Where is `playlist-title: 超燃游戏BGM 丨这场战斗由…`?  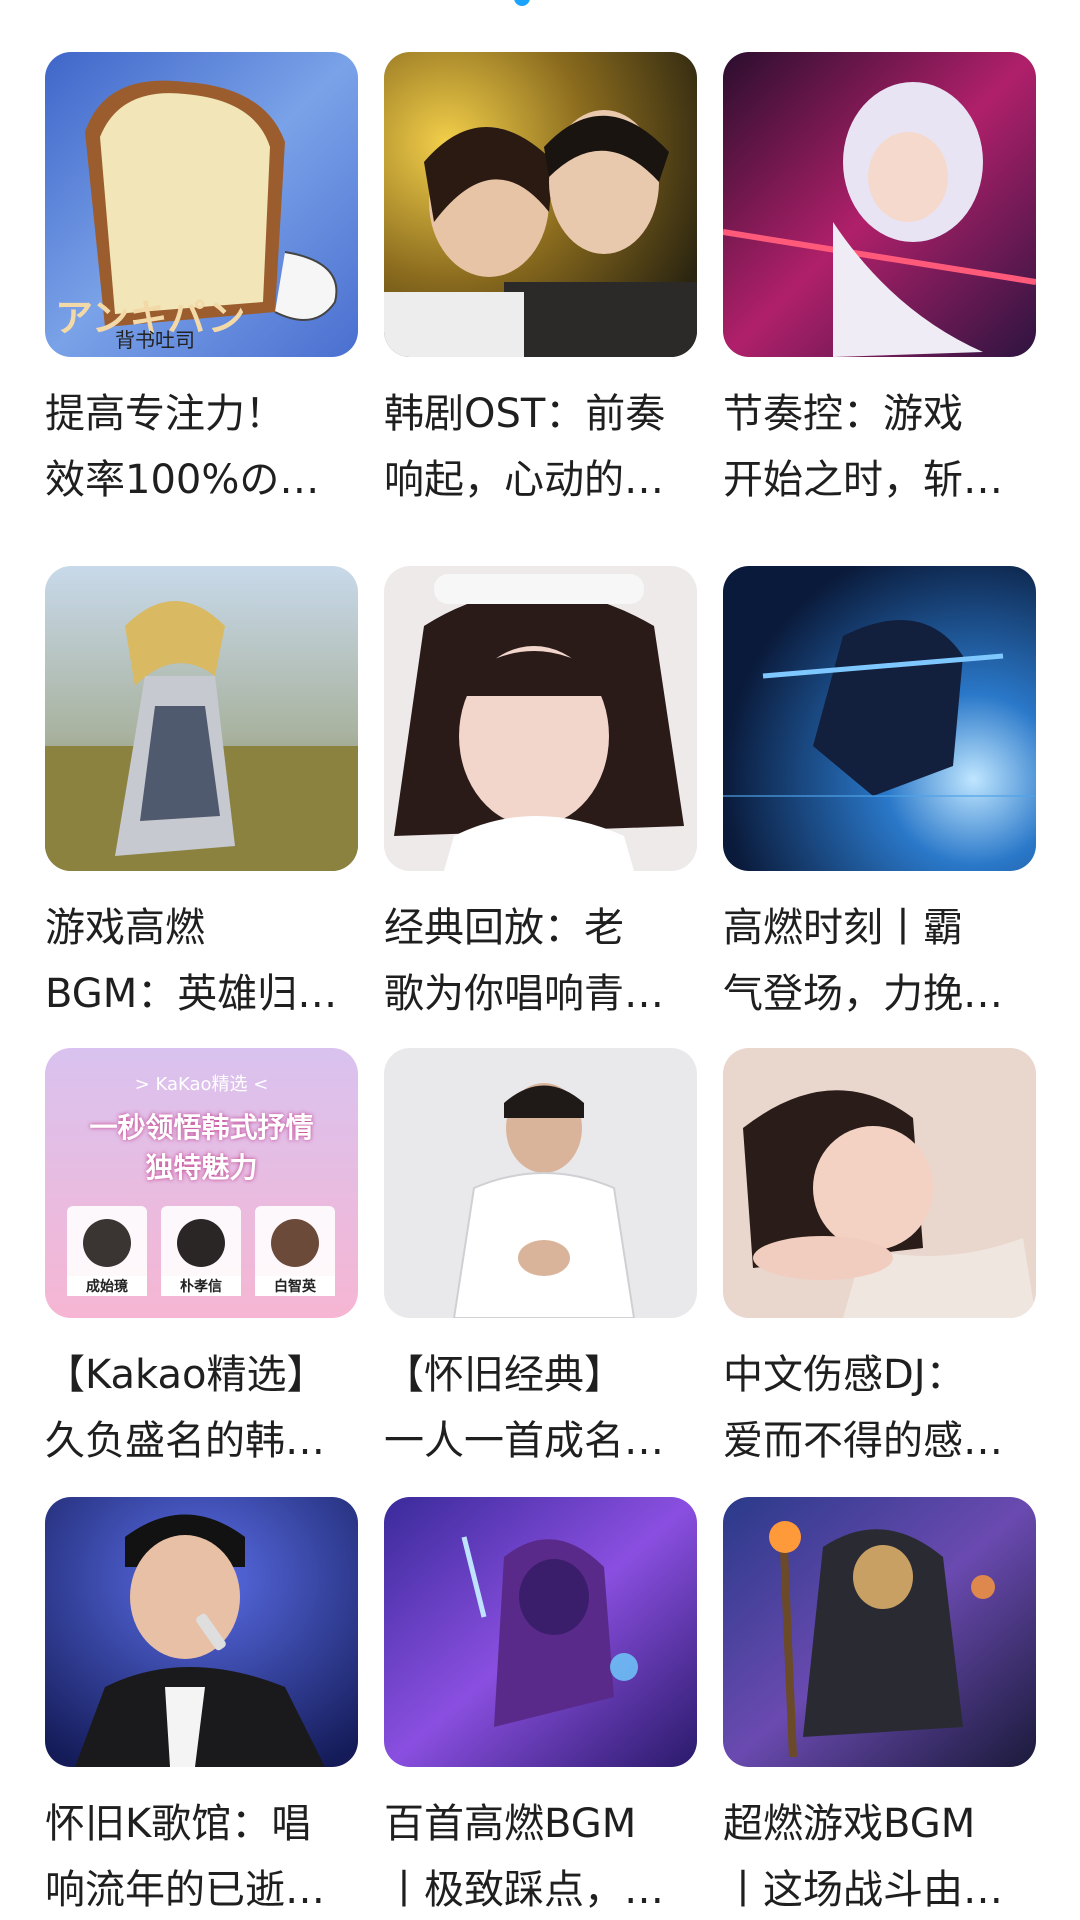 playlist-title: 超燃游戏BGM 丨这场战斗由… is located at coordinates (879, 1855).